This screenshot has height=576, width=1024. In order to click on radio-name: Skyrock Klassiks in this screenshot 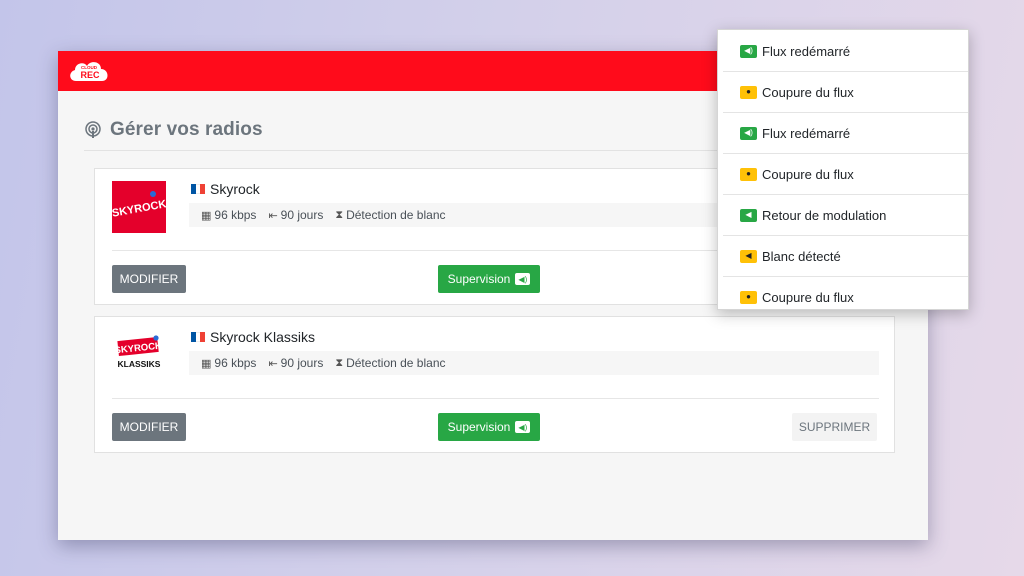, I will do `click(253, 337)`.